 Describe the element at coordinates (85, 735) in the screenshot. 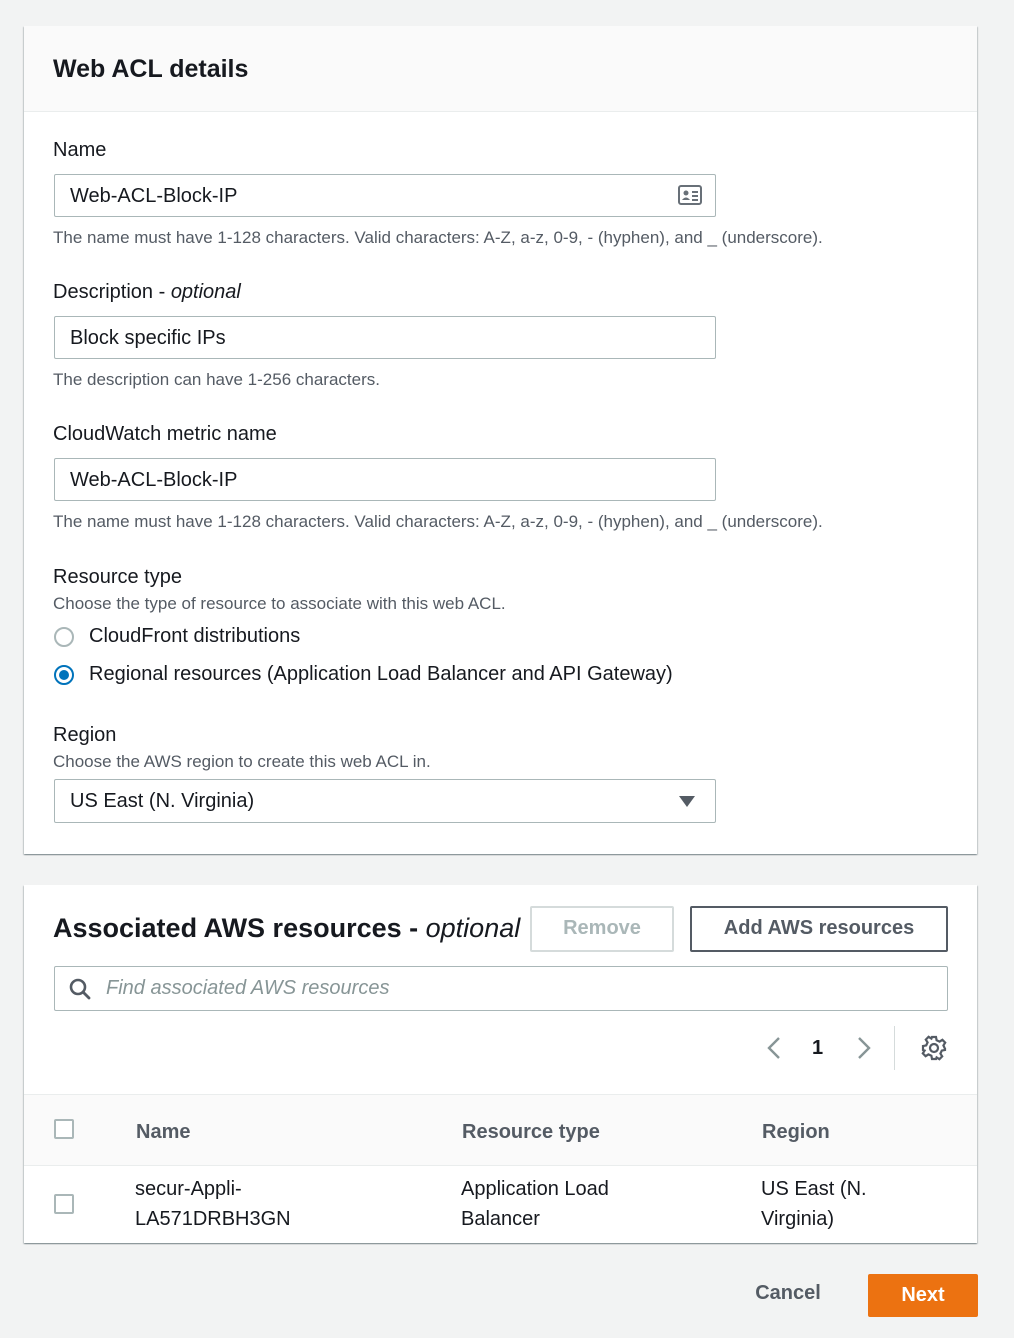

I see `region-label: Region` at that location.